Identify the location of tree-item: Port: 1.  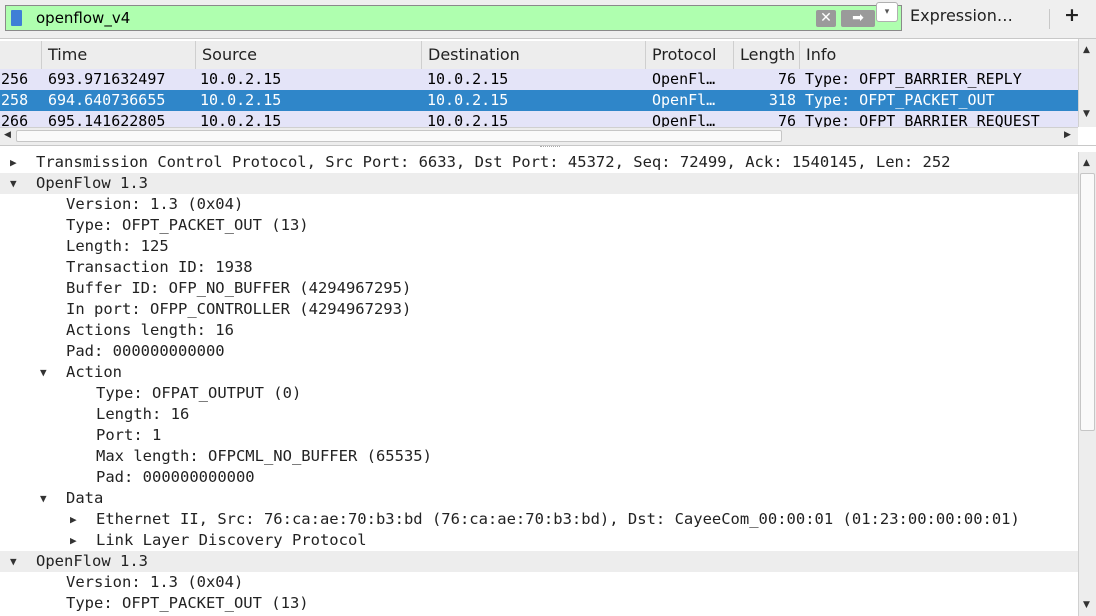
(539, 435).